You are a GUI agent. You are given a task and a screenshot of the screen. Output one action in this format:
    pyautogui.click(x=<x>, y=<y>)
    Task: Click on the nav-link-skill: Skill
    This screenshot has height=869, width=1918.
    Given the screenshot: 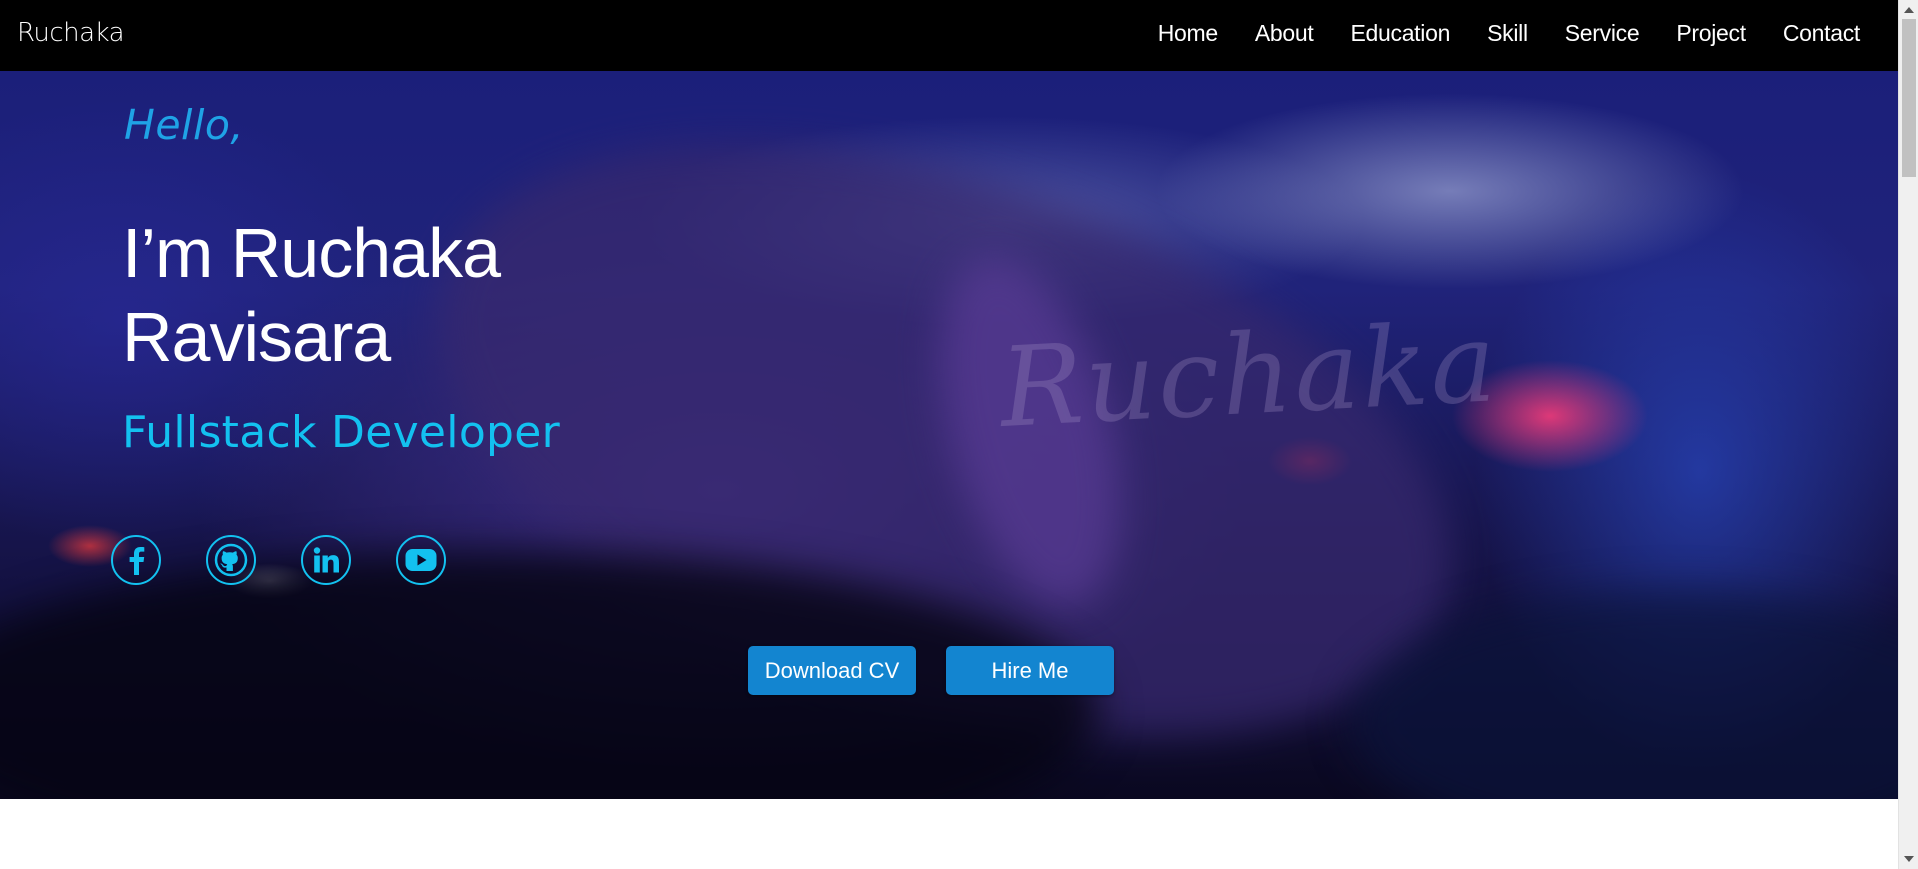 What is the action you would take?
    pyautogui.click(x=1507, y=33)
    